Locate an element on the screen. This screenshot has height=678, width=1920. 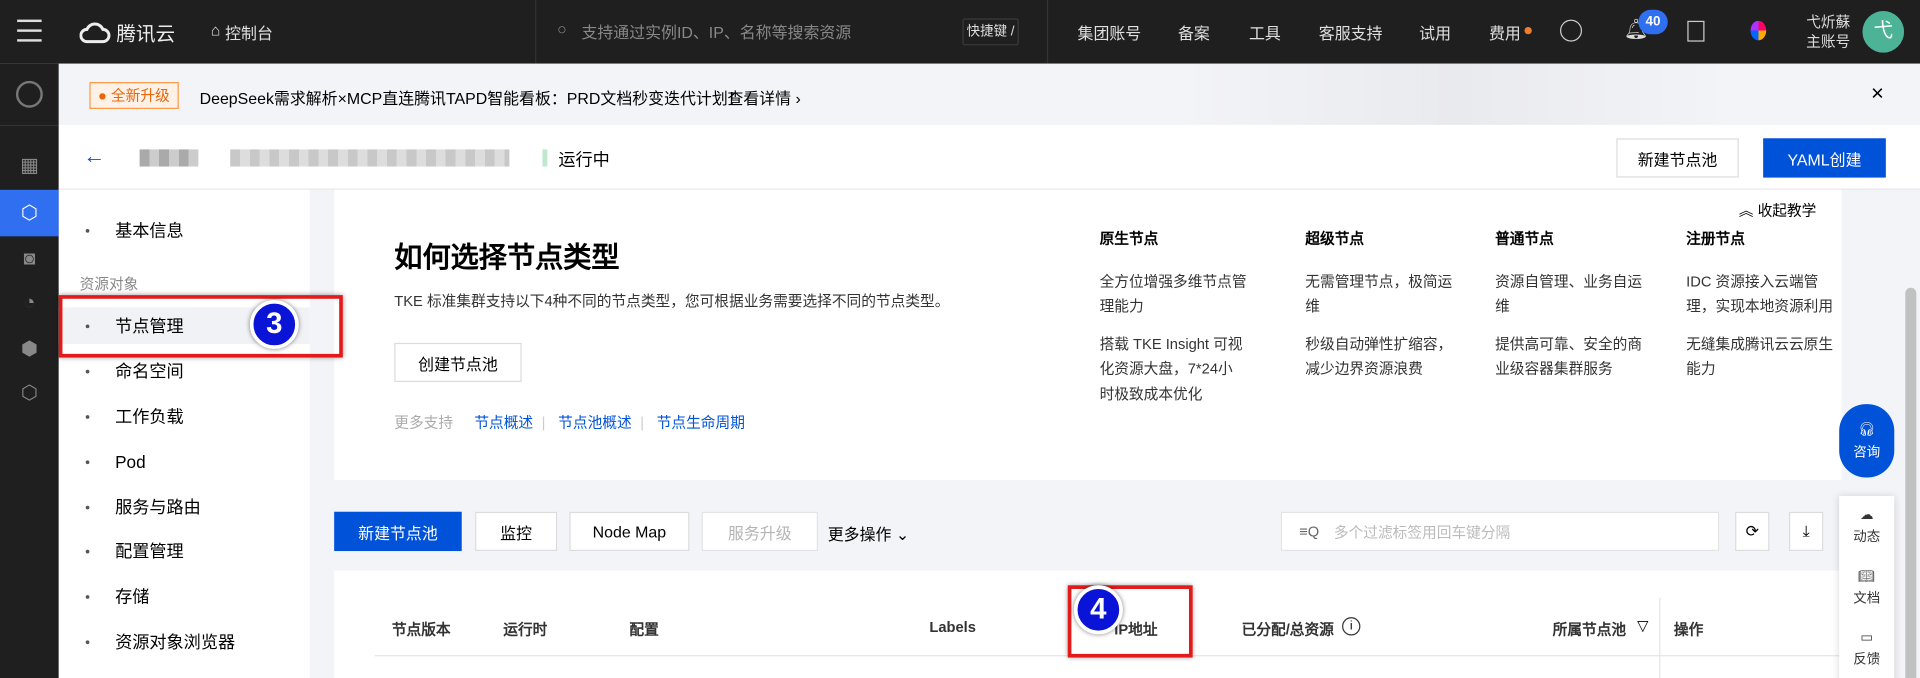
monitor-pie-icon: ◔ is located at coordinates (29, 303).